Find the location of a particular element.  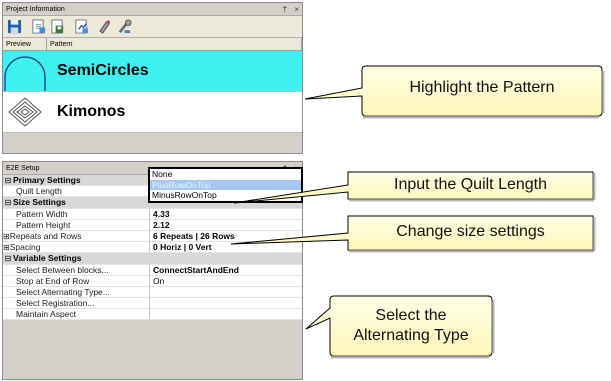

callout-quilt-length: Input the Quilt Length is located at coordinates (470, 184).